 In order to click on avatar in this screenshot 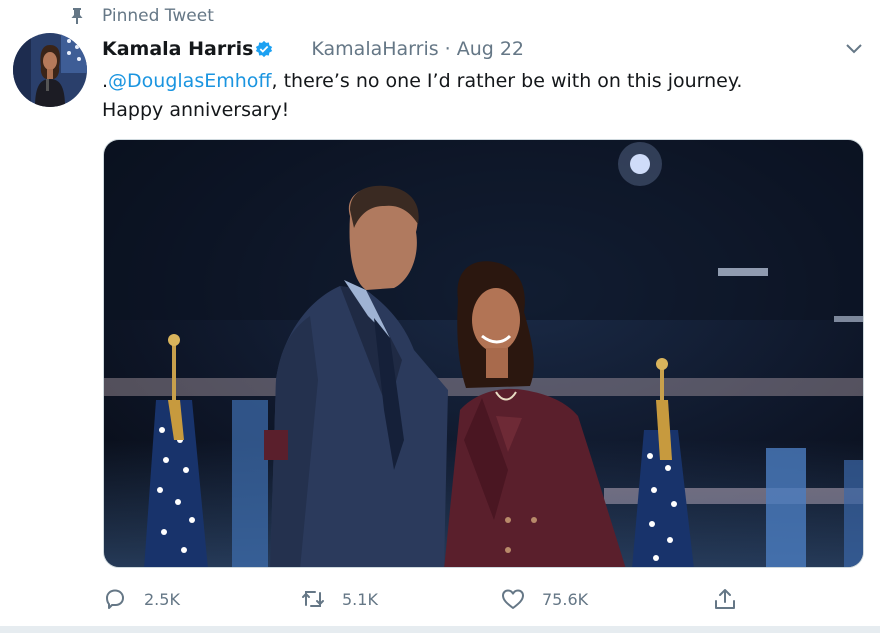, I will do `click(50, 70)`.